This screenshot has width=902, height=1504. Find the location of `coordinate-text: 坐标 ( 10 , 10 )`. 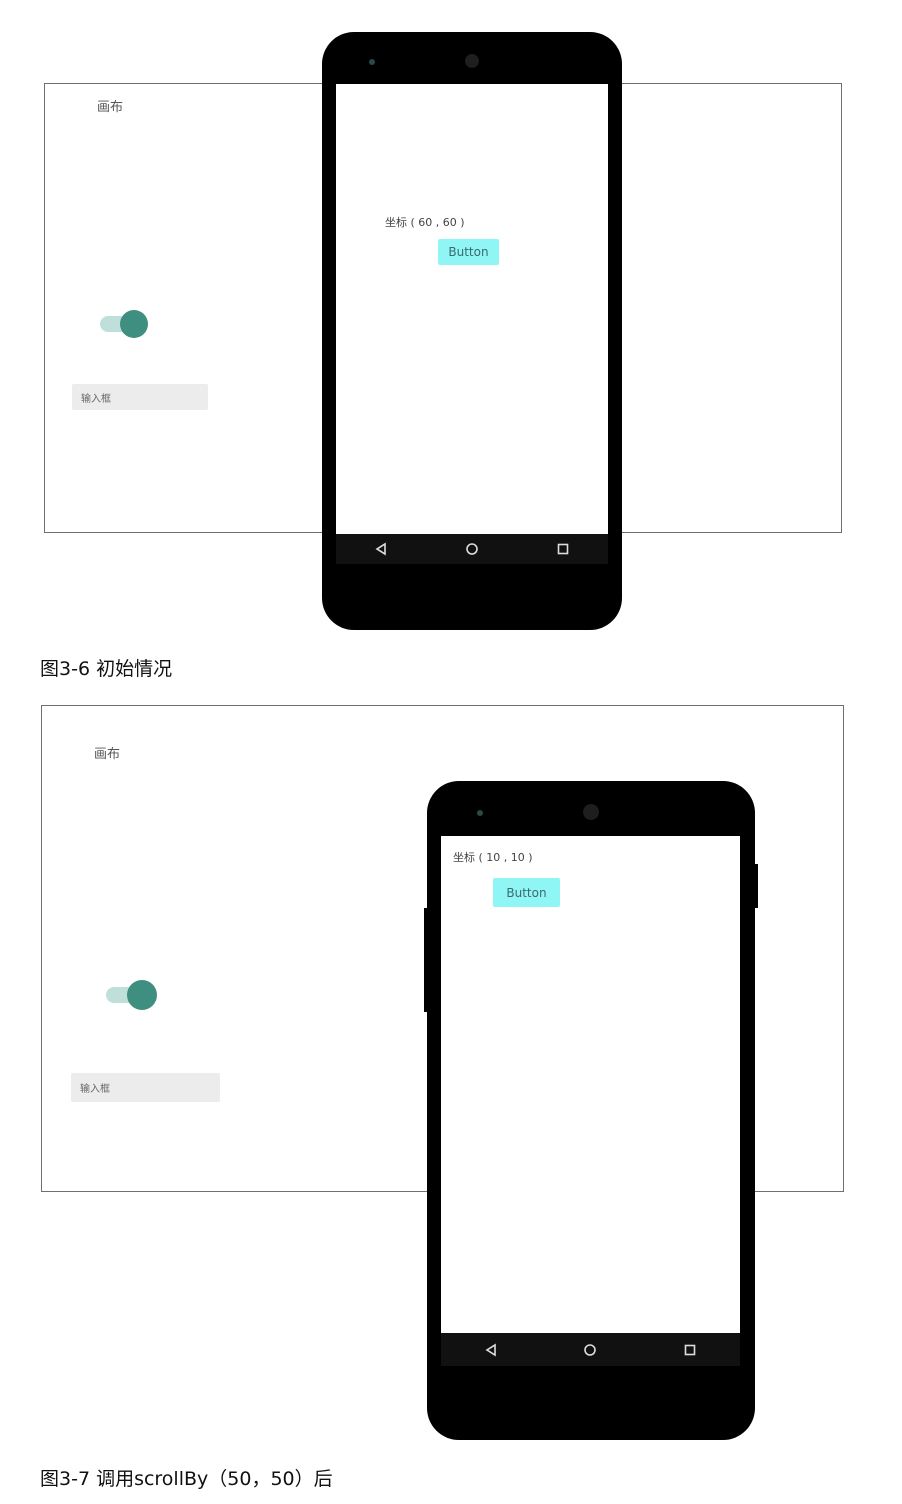

coordinate-text: 坐标 ( 10 , 10 ) is located at coordinates (493, 857).